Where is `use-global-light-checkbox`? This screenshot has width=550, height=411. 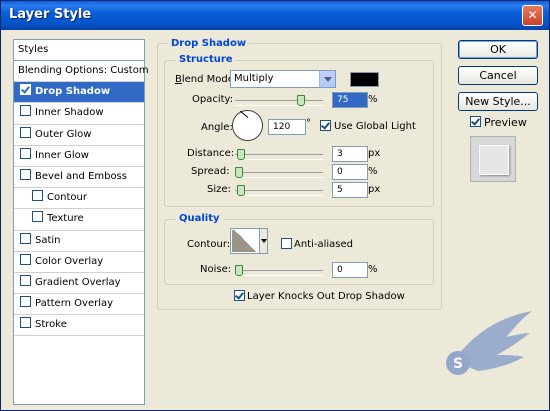
use-global-light-checkbox is located at coordinates (325, 125).